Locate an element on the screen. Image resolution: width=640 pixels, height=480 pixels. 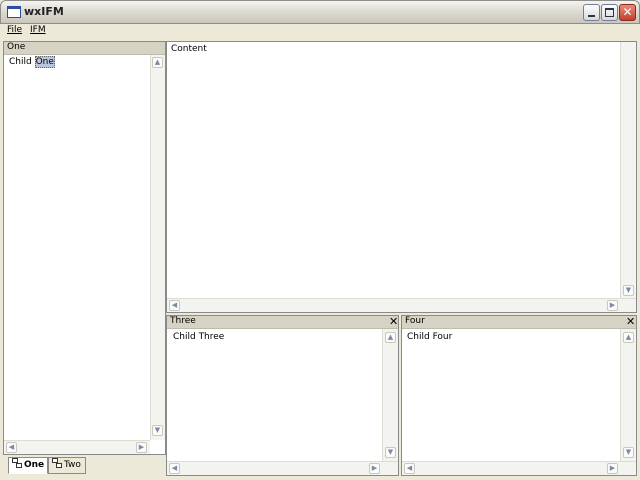
pane-four-caption: Four ✕ is located at coordinates (519, 322).